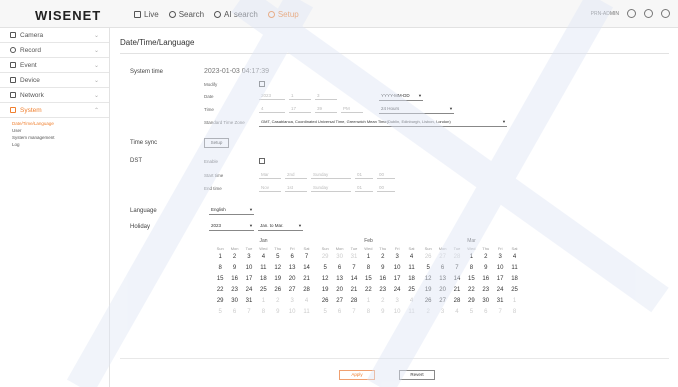 This screenshot has height=387, width=678. Describe the element at coordinates (368, 279) in the screenshot. I see `calendar-day: 15` at that location.